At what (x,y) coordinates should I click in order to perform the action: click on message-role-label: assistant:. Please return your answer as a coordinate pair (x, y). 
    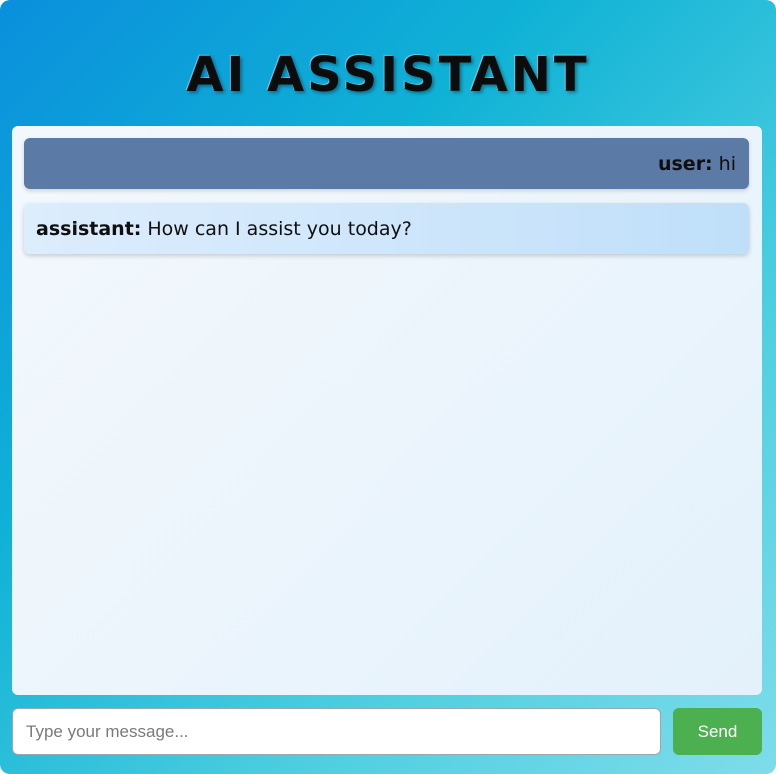
    Looking at the image, I should click on (89, 228).